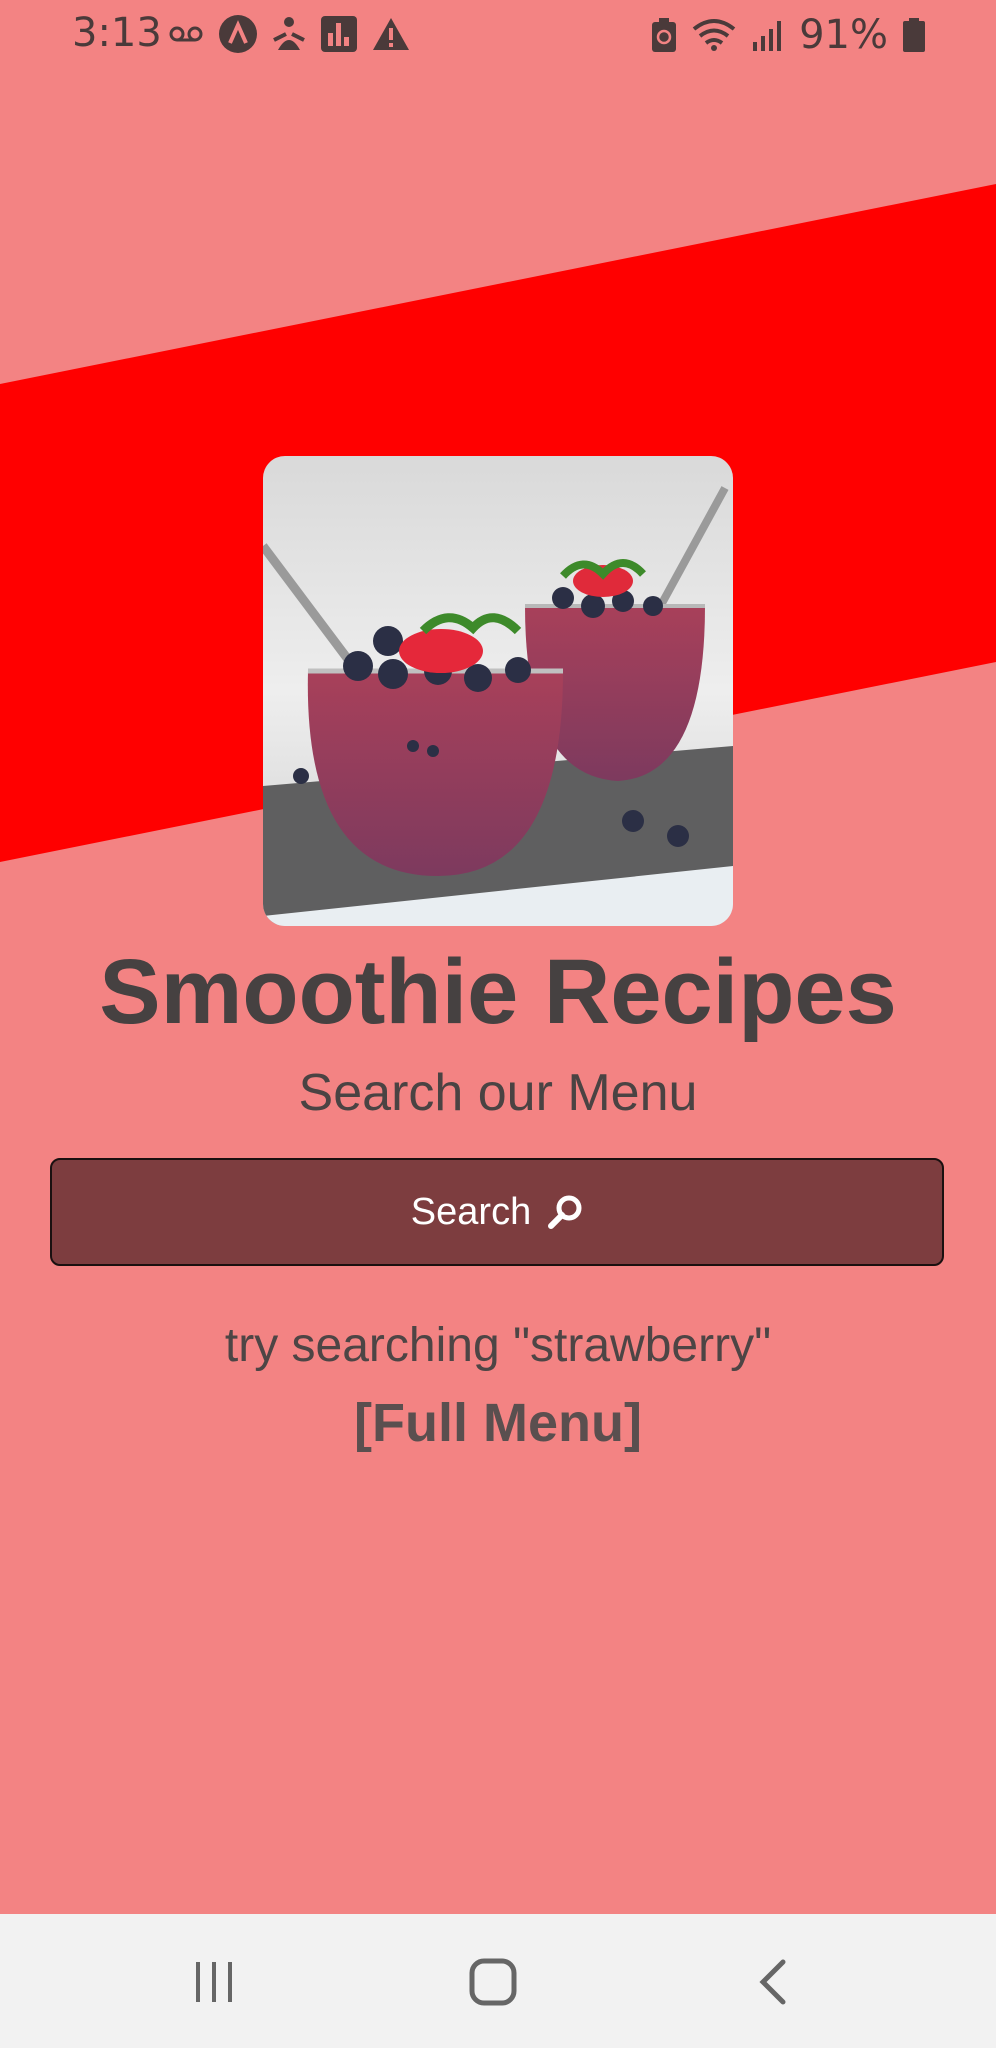  Describe the element at coordinates (471, 1211) in the screenshot. I see `search-button-label: Search` at that location.